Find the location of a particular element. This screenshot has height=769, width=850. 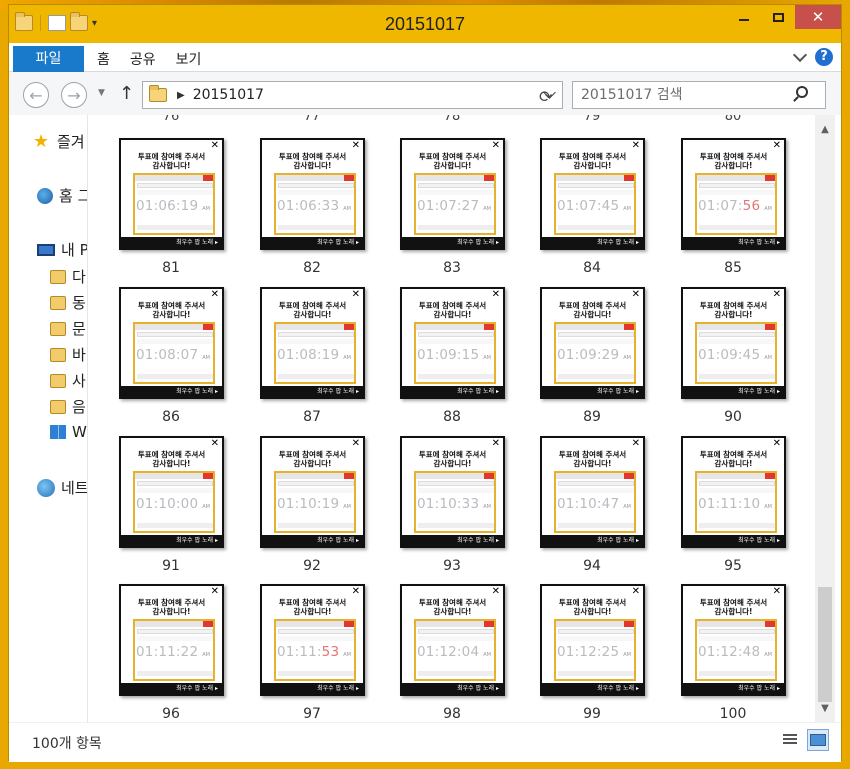

tab-share: 공유 is located at coordinates (143, 59).